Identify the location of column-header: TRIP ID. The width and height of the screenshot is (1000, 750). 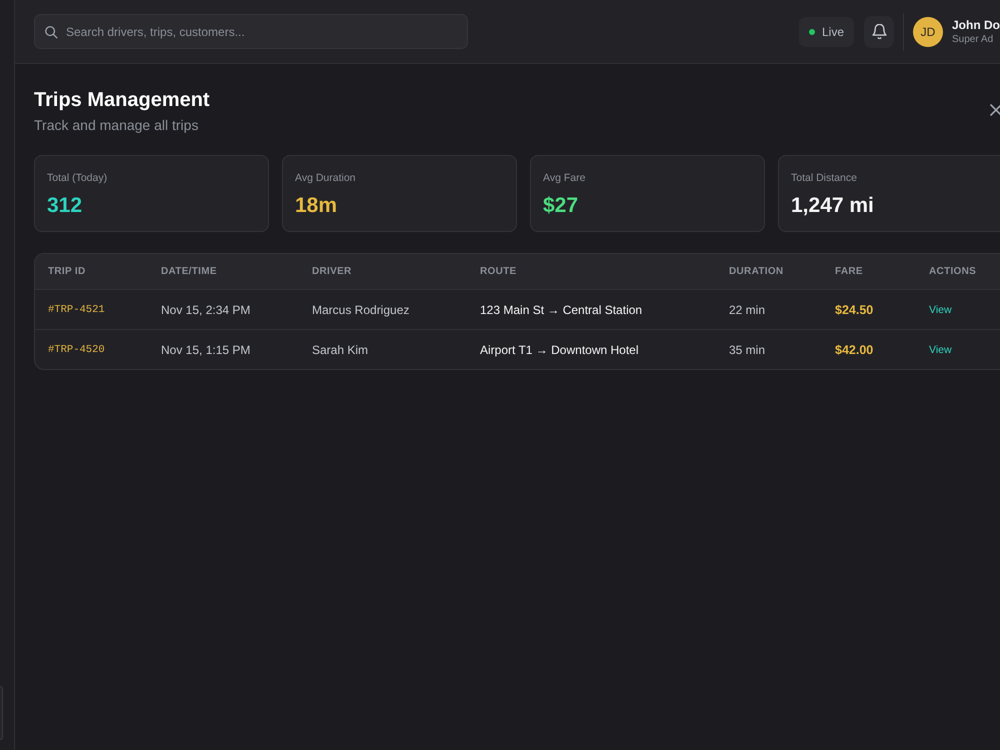
(67, 271).